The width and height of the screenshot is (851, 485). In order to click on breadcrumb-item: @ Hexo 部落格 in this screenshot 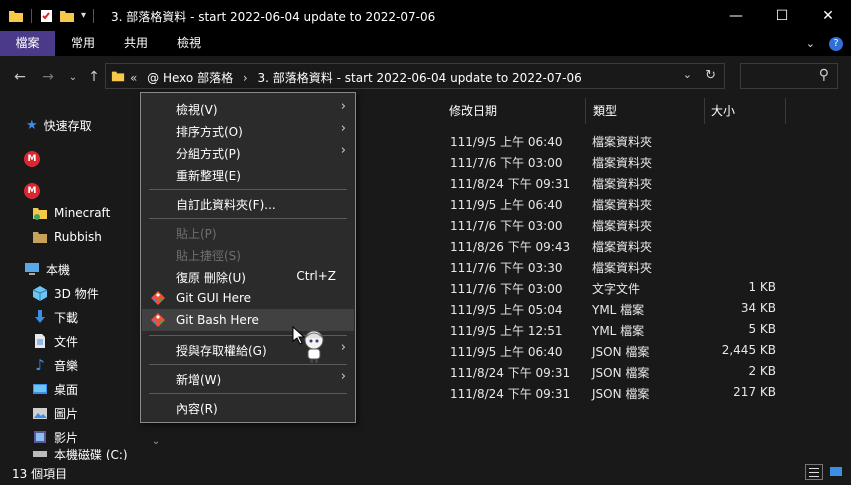, I will do `click(190, 78)`.